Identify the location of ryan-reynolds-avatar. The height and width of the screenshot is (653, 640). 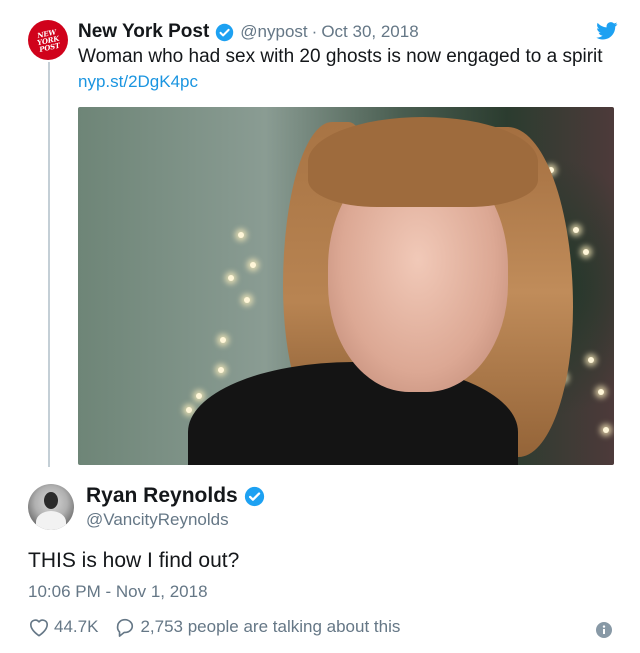
(51, 507).